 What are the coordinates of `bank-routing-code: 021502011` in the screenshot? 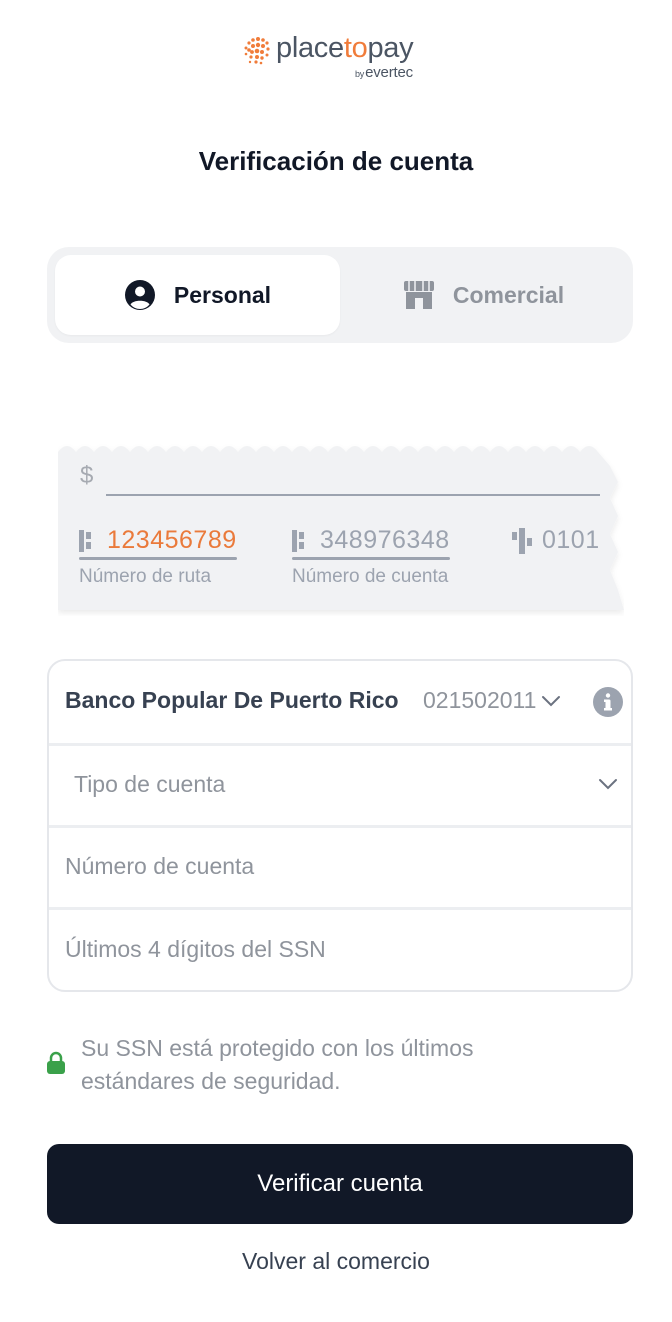 It's located at (480, 700).